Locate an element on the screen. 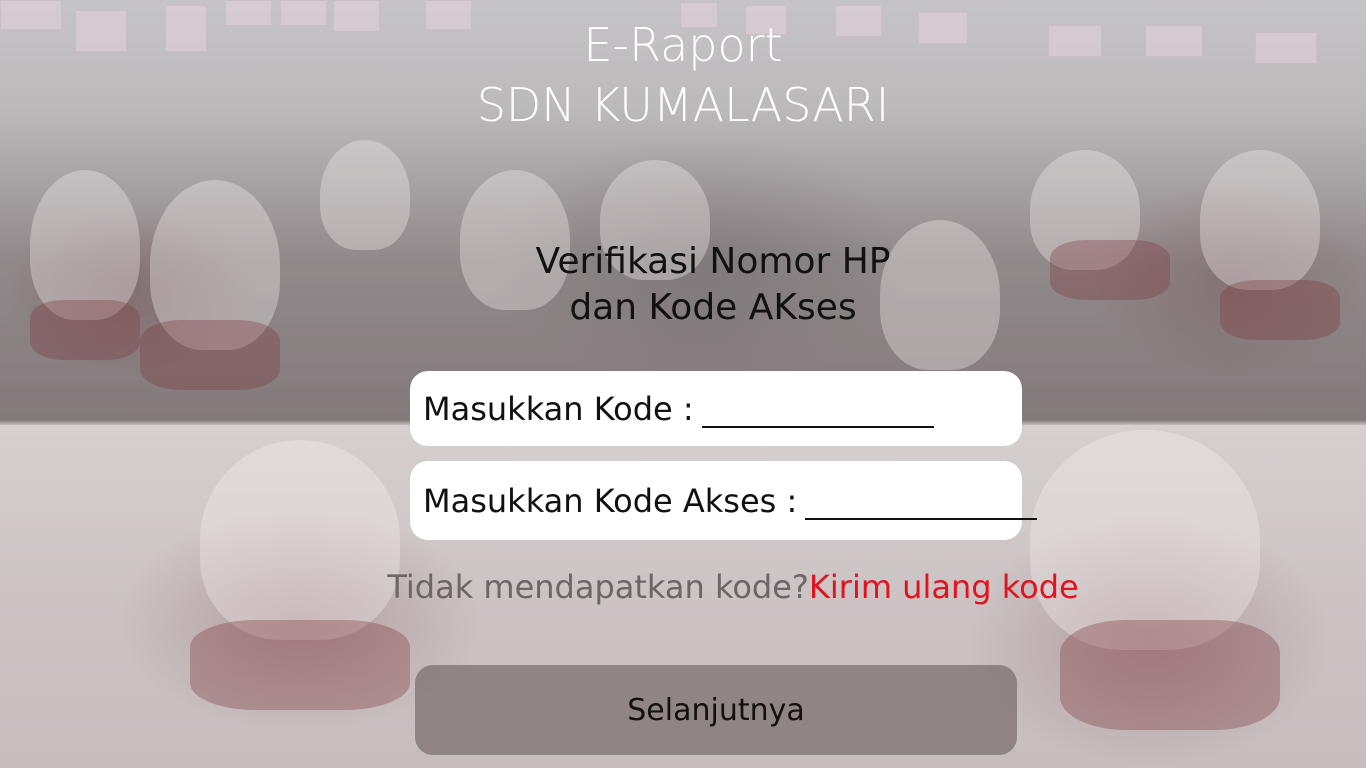  verification-heading-line2: dan Kode AKses is located at coordinates (713, 307).